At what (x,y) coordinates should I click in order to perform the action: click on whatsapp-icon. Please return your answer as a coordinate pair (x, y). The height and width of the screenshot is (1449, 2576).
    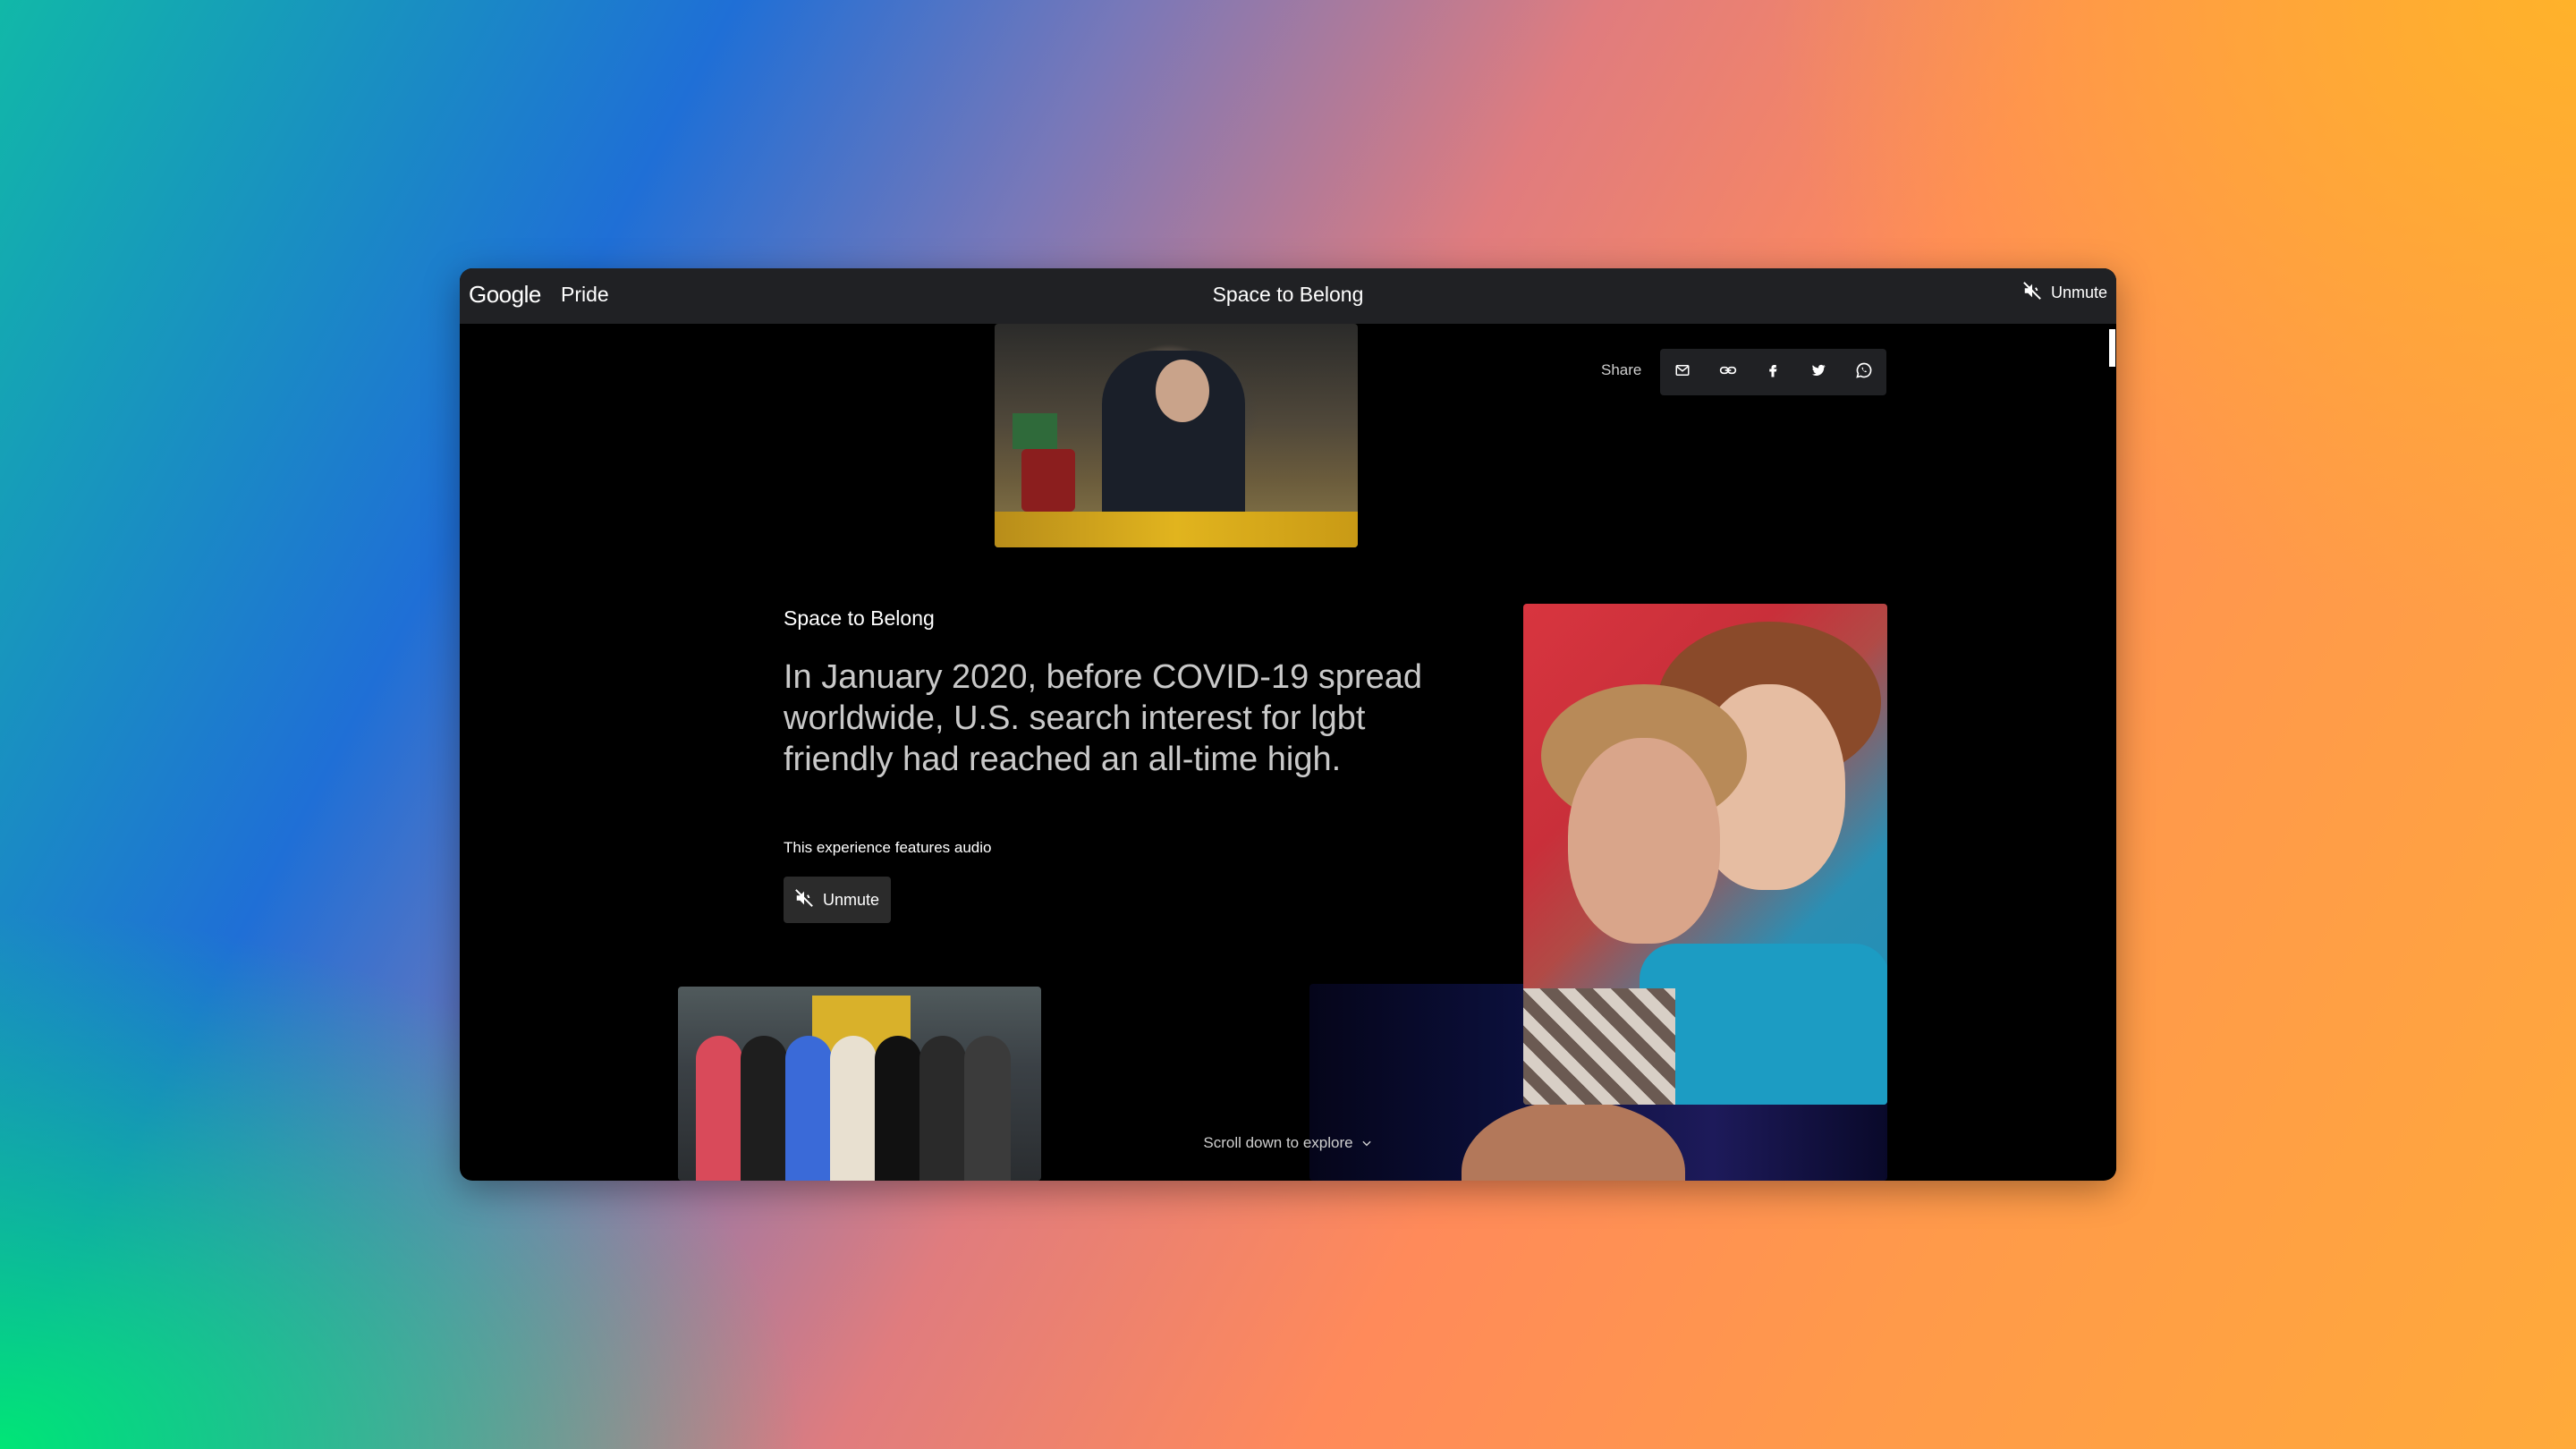
    Looking at the image, I should click on (1864, 372).